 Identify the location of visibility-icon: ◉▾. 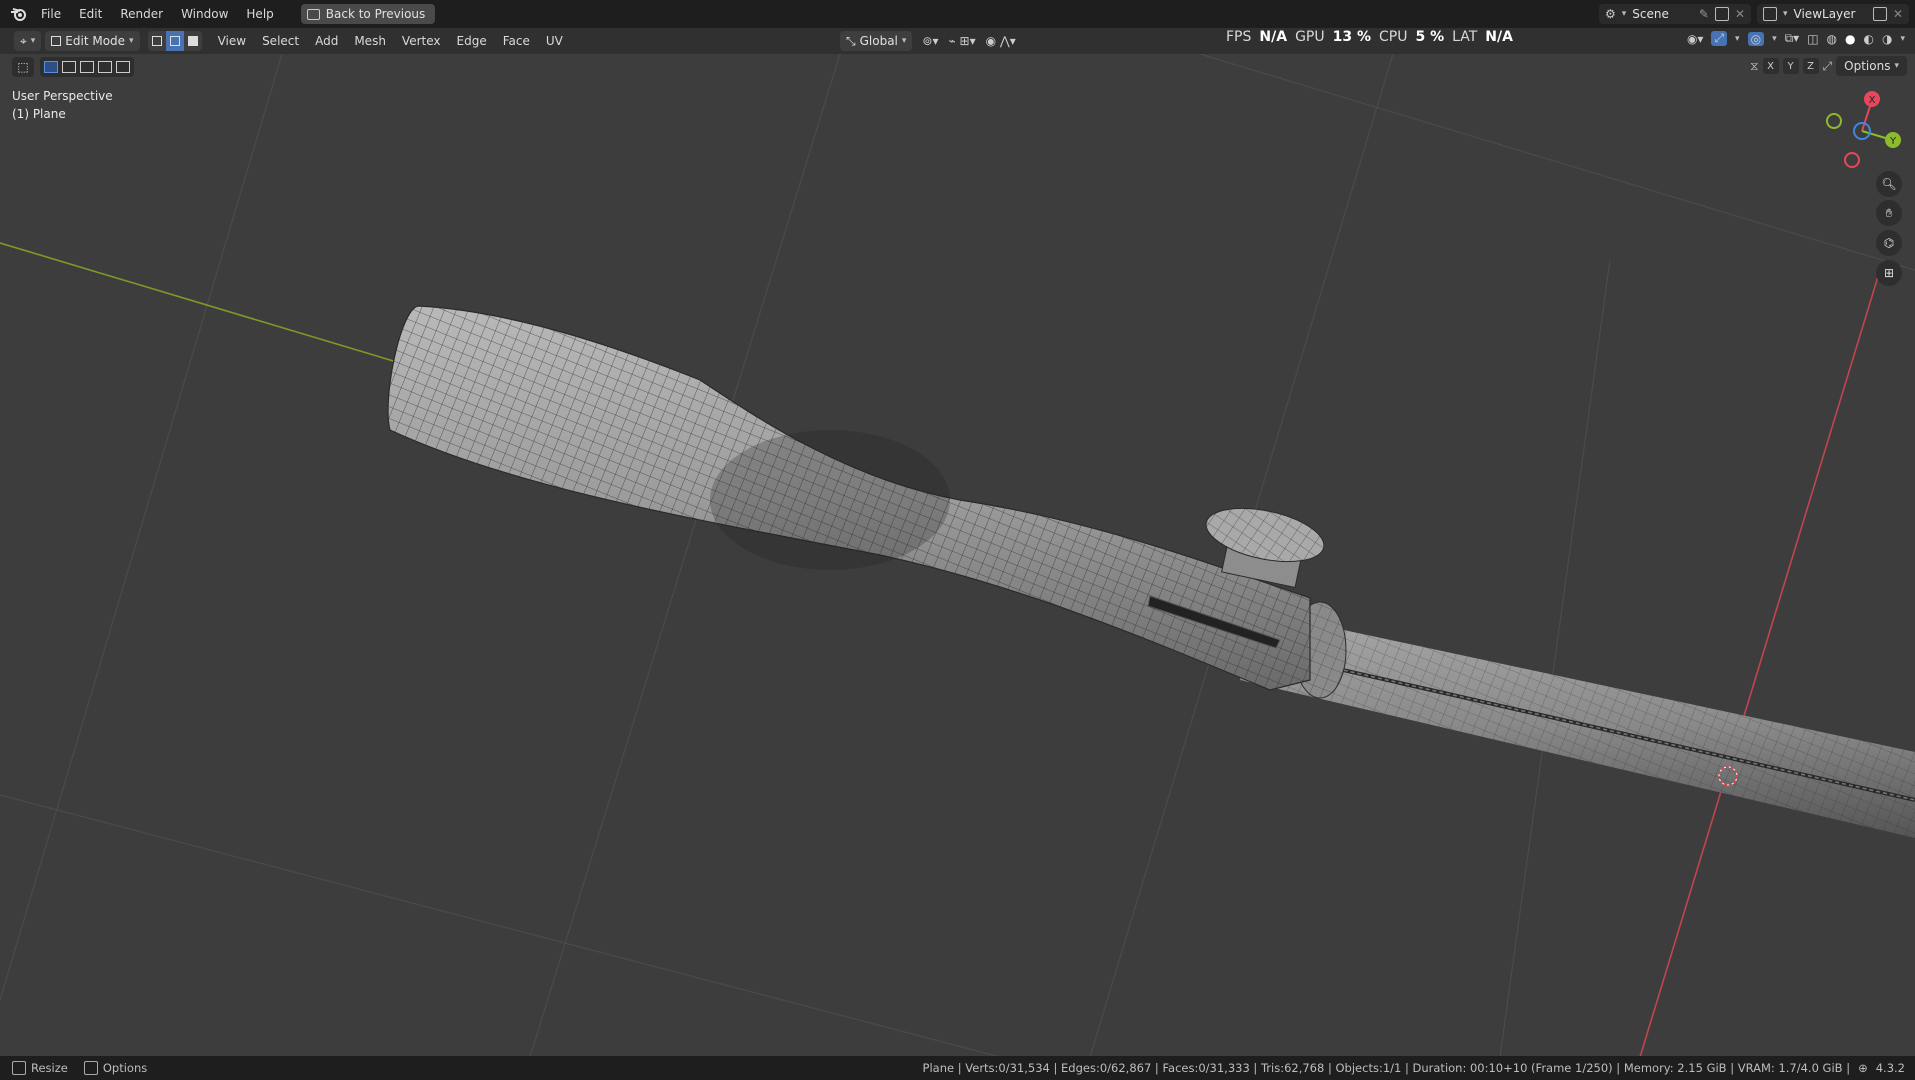
(1695, 39).